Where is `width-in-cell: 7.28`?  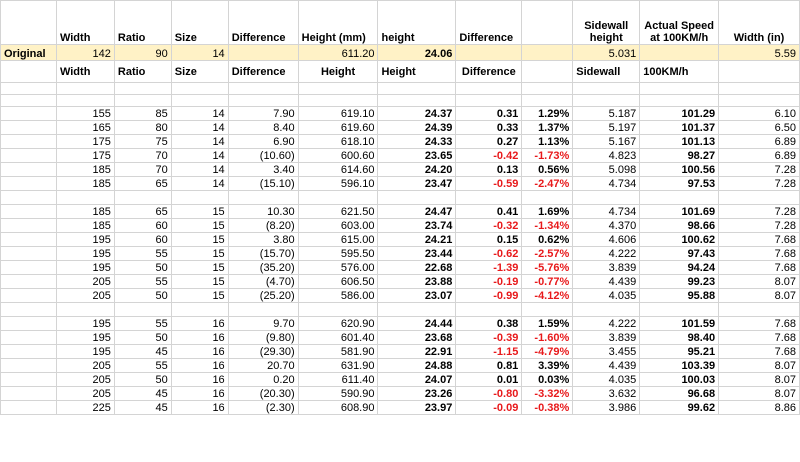 width-in-cell: 7.28 is located at coordinates (759, 183).